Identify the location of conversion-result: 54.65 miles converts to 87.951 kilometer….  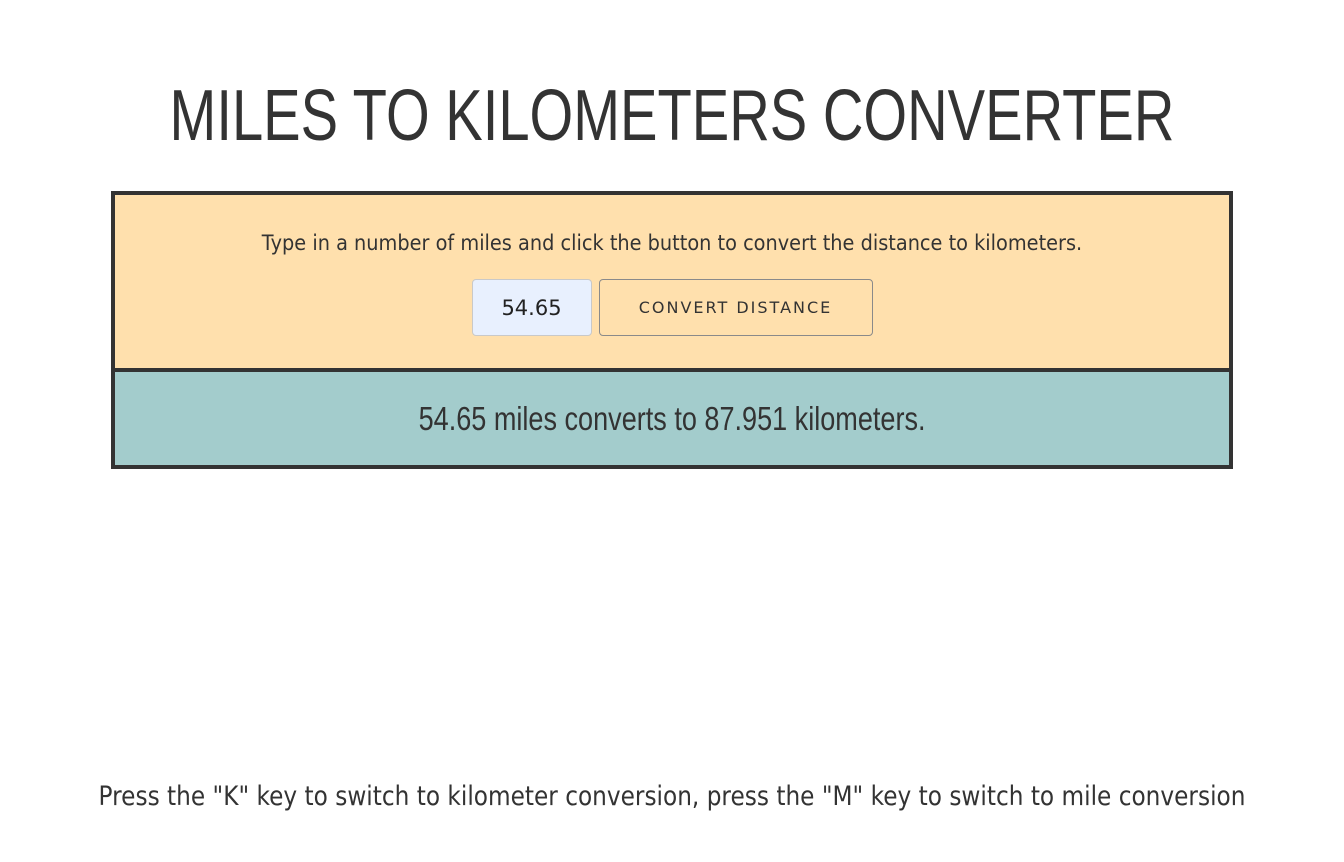
(672, 418).